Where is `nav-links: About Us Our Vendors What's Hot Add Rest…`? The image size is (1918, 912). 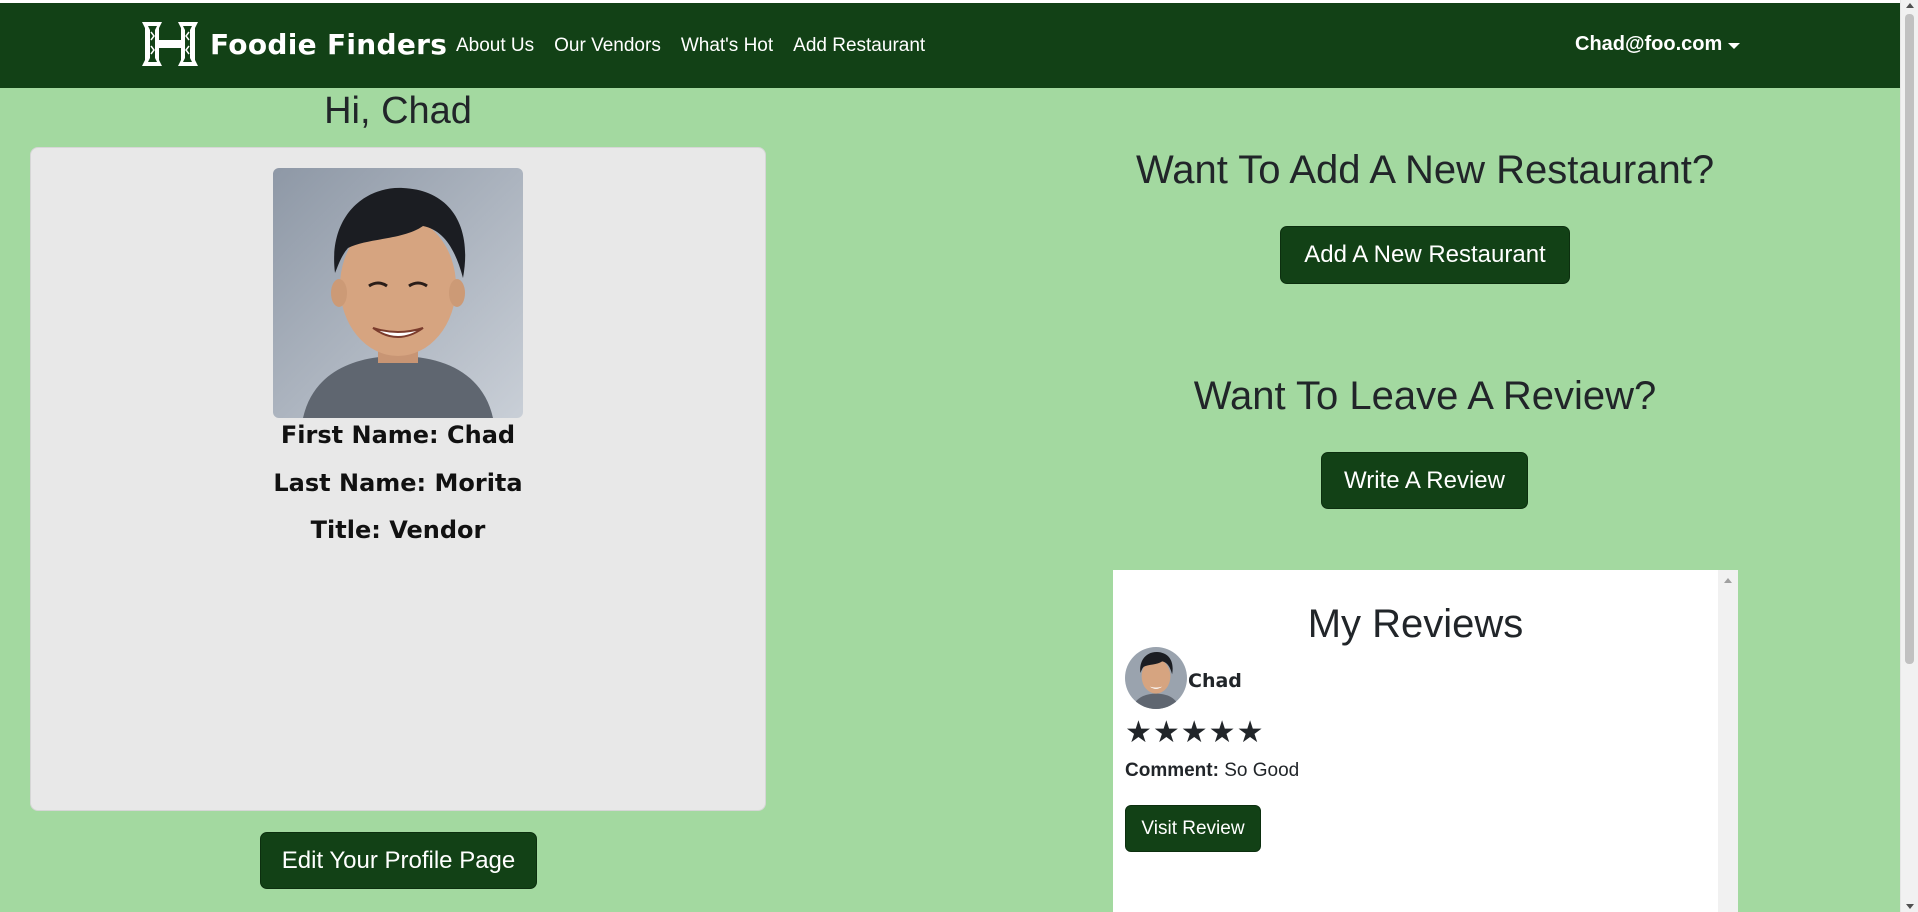
nav-links: About Us Our Vendors What's Hot Add Rest… is located at coordinates (690, 46).